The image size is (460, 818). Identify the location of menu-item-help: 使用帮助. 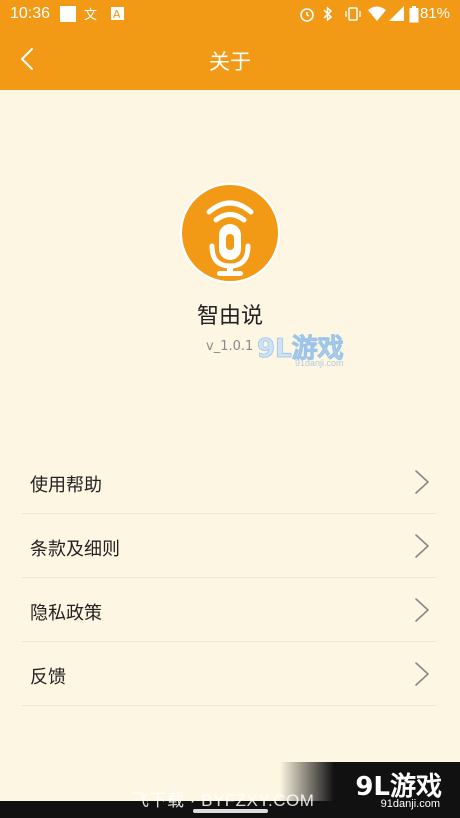
(229, 482).